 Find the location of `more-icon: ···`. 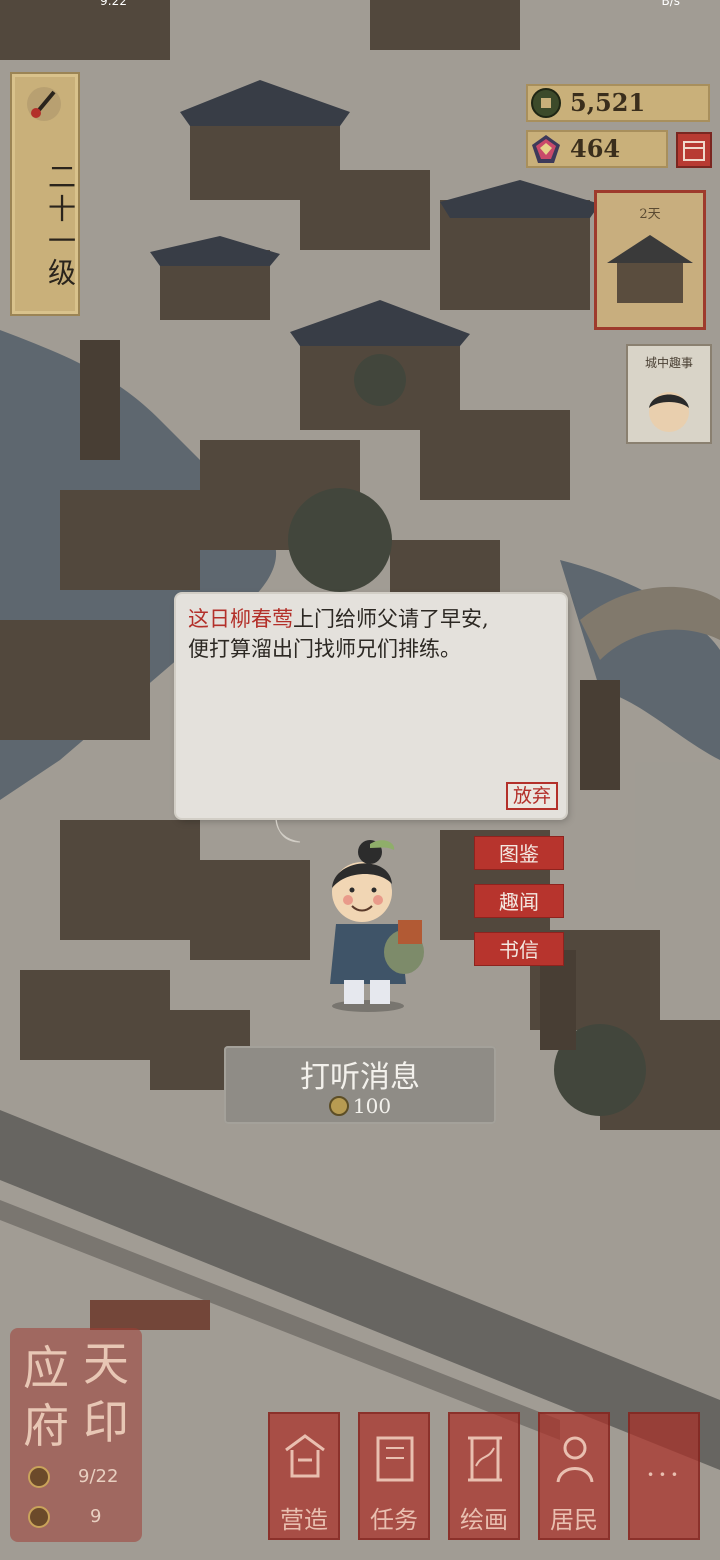

more-icon: ··· is located at coordinates (664, 1474).